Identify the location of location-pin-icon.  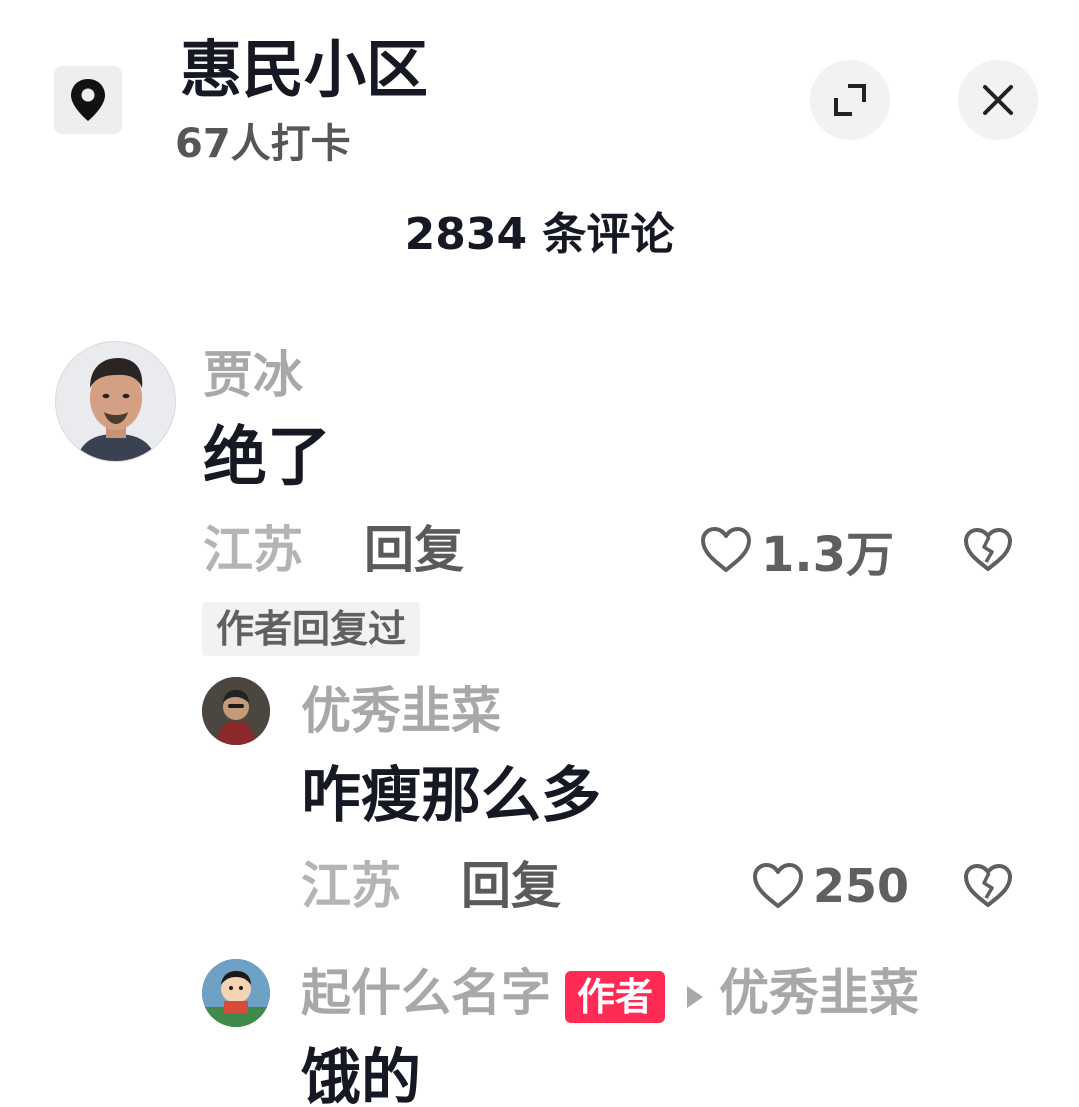
(88, 100).